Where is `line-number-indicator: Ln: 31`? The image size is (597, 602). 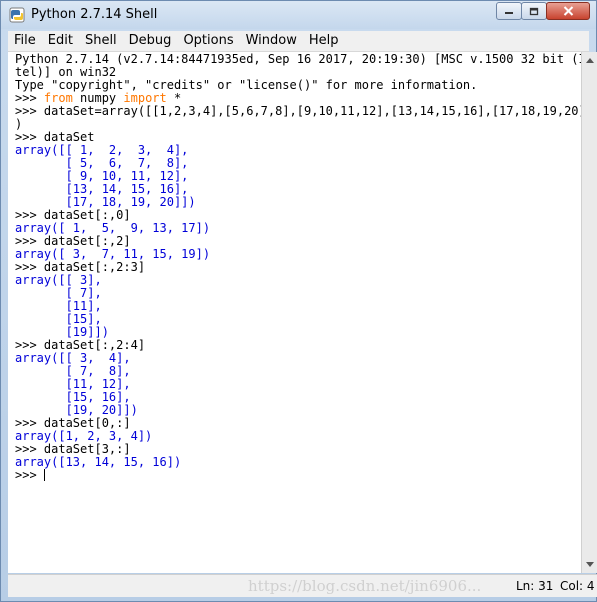 line-number-indicator: Ln: 31 is located at coordinates (535, 586).